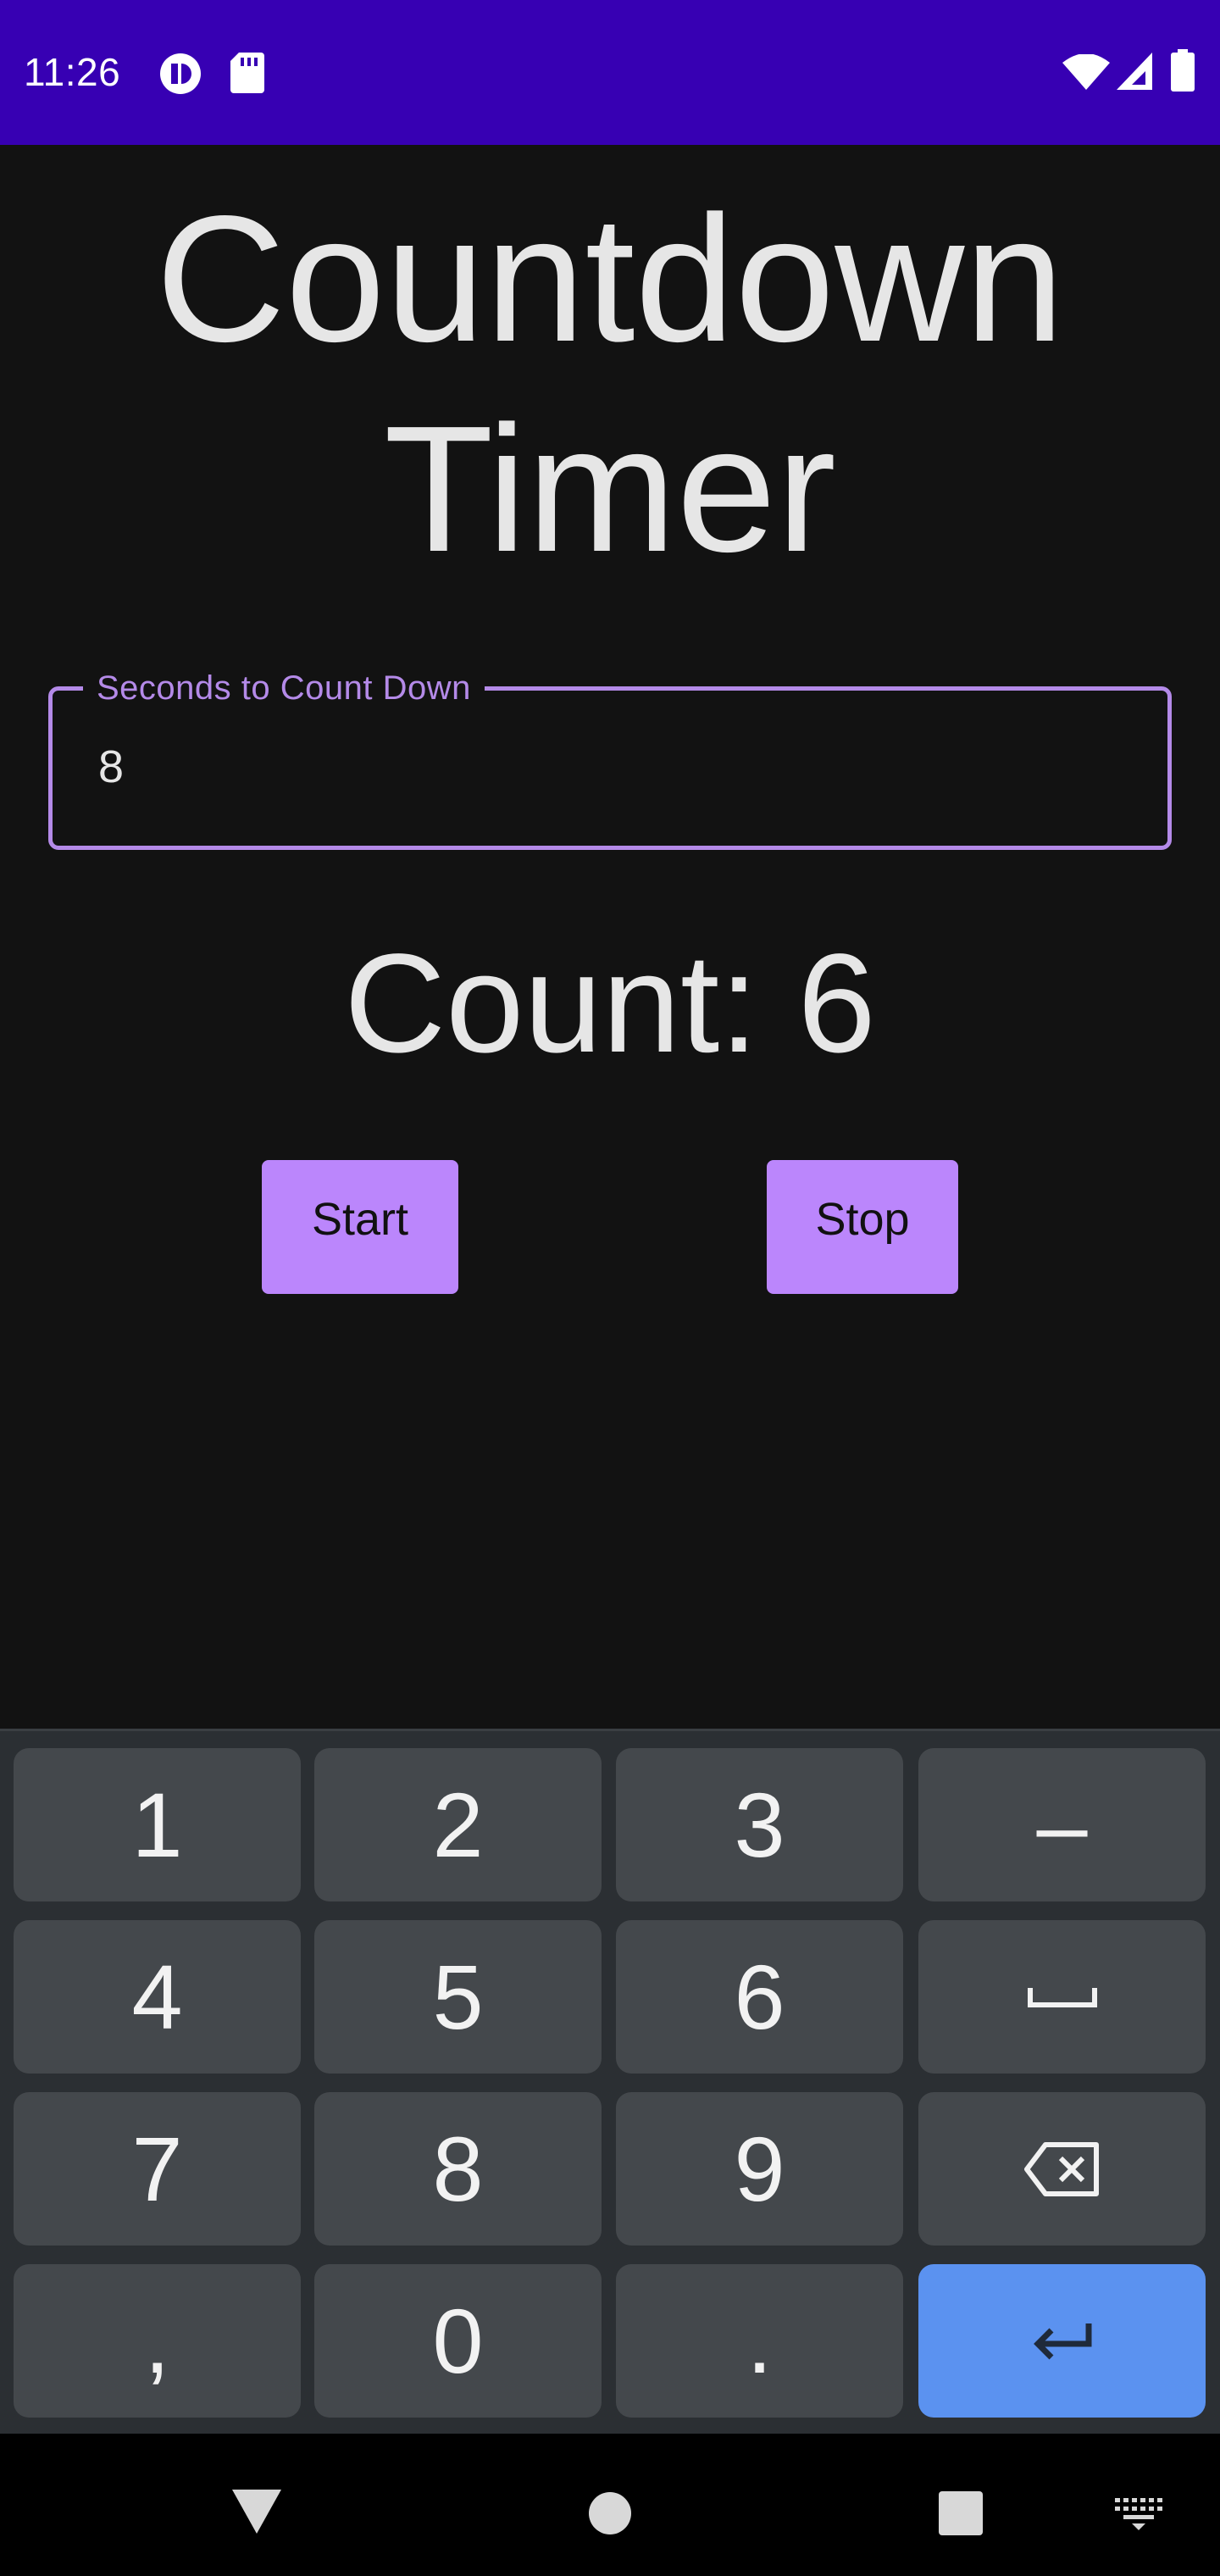  I want to click on battery-icon, so click(1183, 70).